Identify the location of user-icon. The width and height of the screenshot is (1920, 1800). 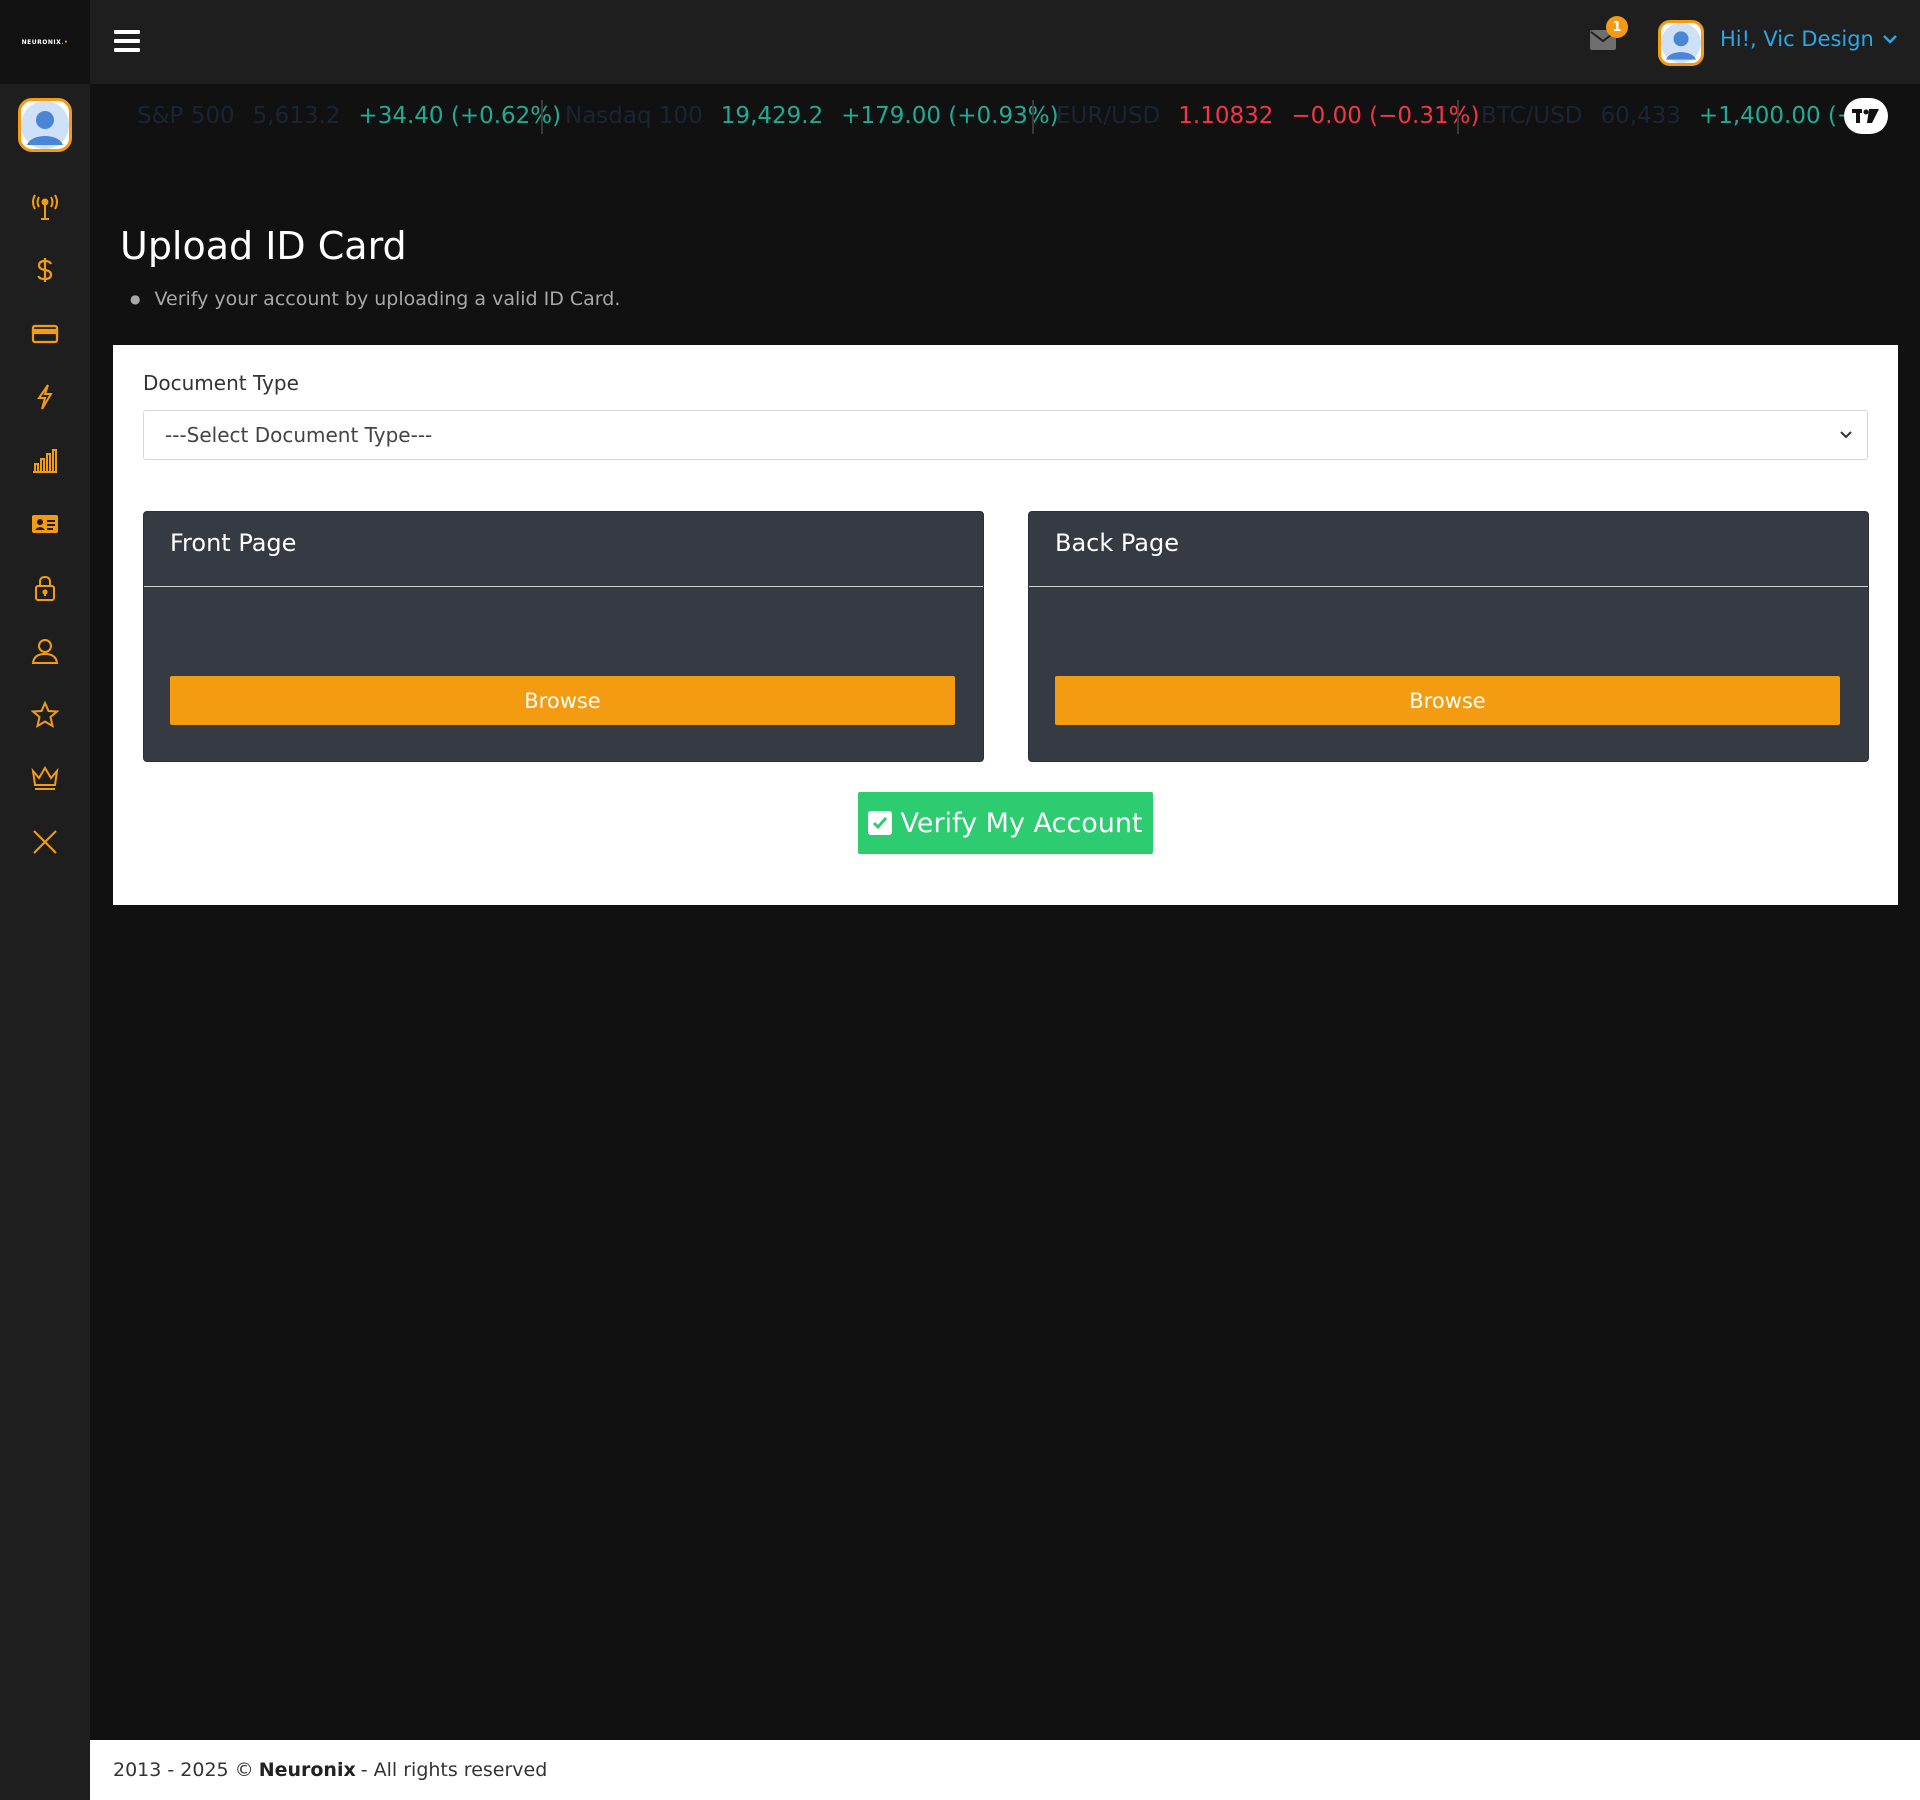
(45, 652).